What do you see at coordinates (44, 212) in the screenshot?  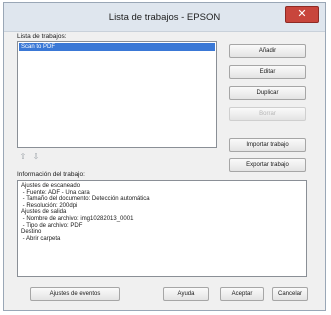 I see `info-line: Ajustes de salida` at bounding box center [44, 212].